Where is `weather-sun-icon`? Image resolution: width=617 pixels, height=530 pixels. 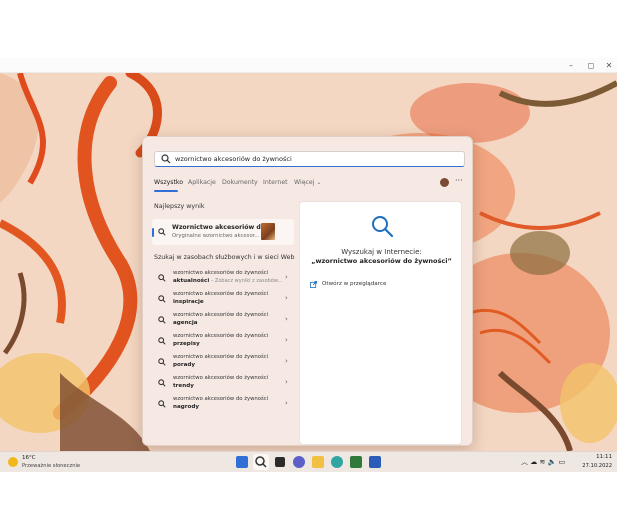 weather-sun-icon is located at coordinates (13, 462).